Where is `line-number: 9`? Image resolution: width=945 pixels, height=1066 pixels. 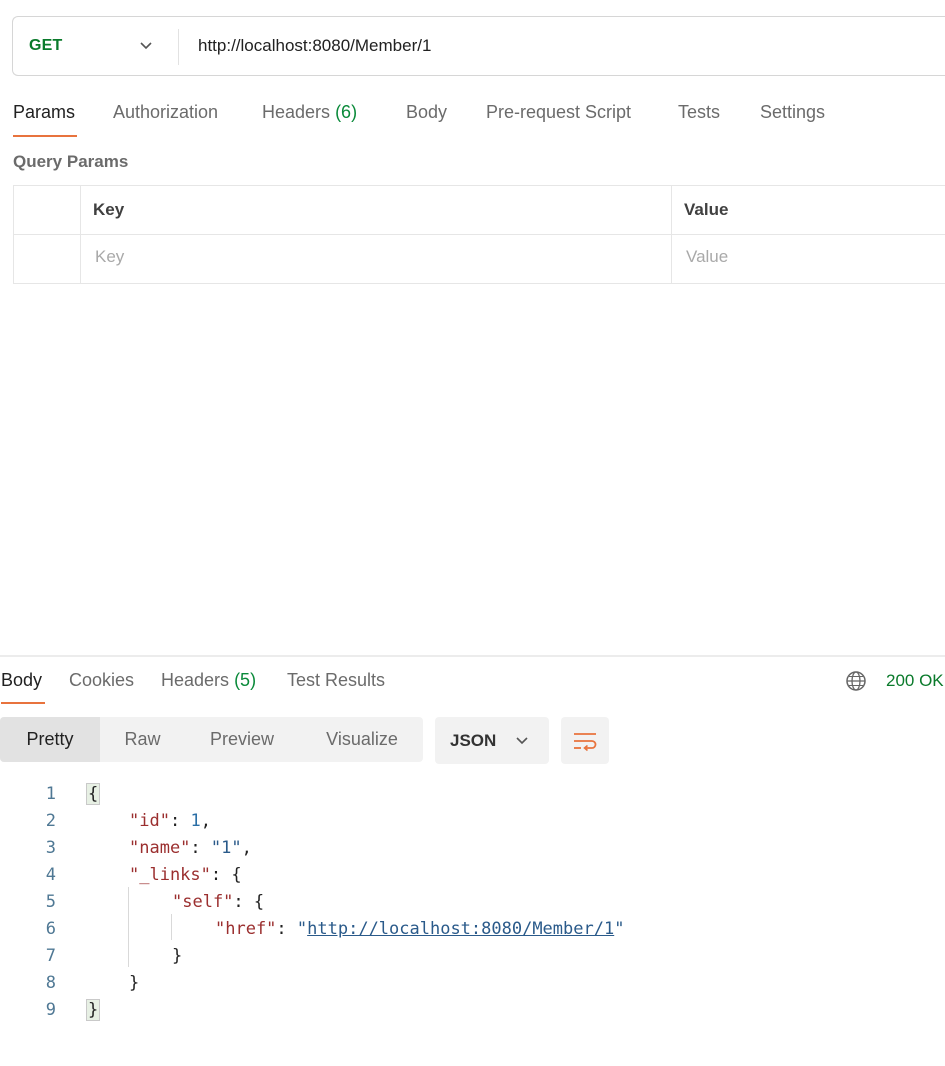
line-number: 9 is located at coordinates (50, 1010).